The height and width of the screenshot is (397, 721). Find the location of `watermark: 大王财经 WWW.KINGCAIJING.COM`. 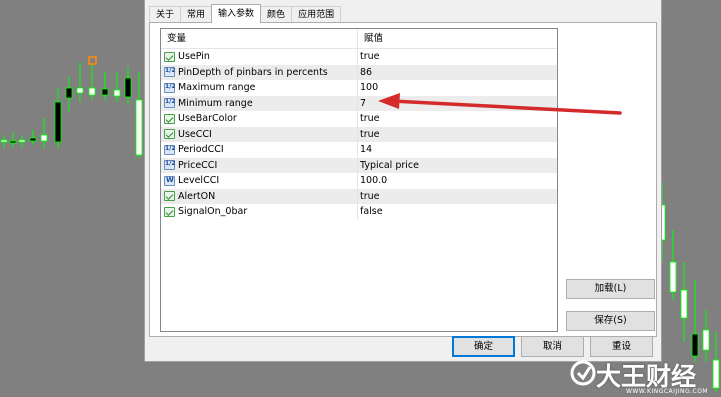

watermark: 大王财经 WWW.KINGCAIJING.COM is located at coordinates (643, 376).